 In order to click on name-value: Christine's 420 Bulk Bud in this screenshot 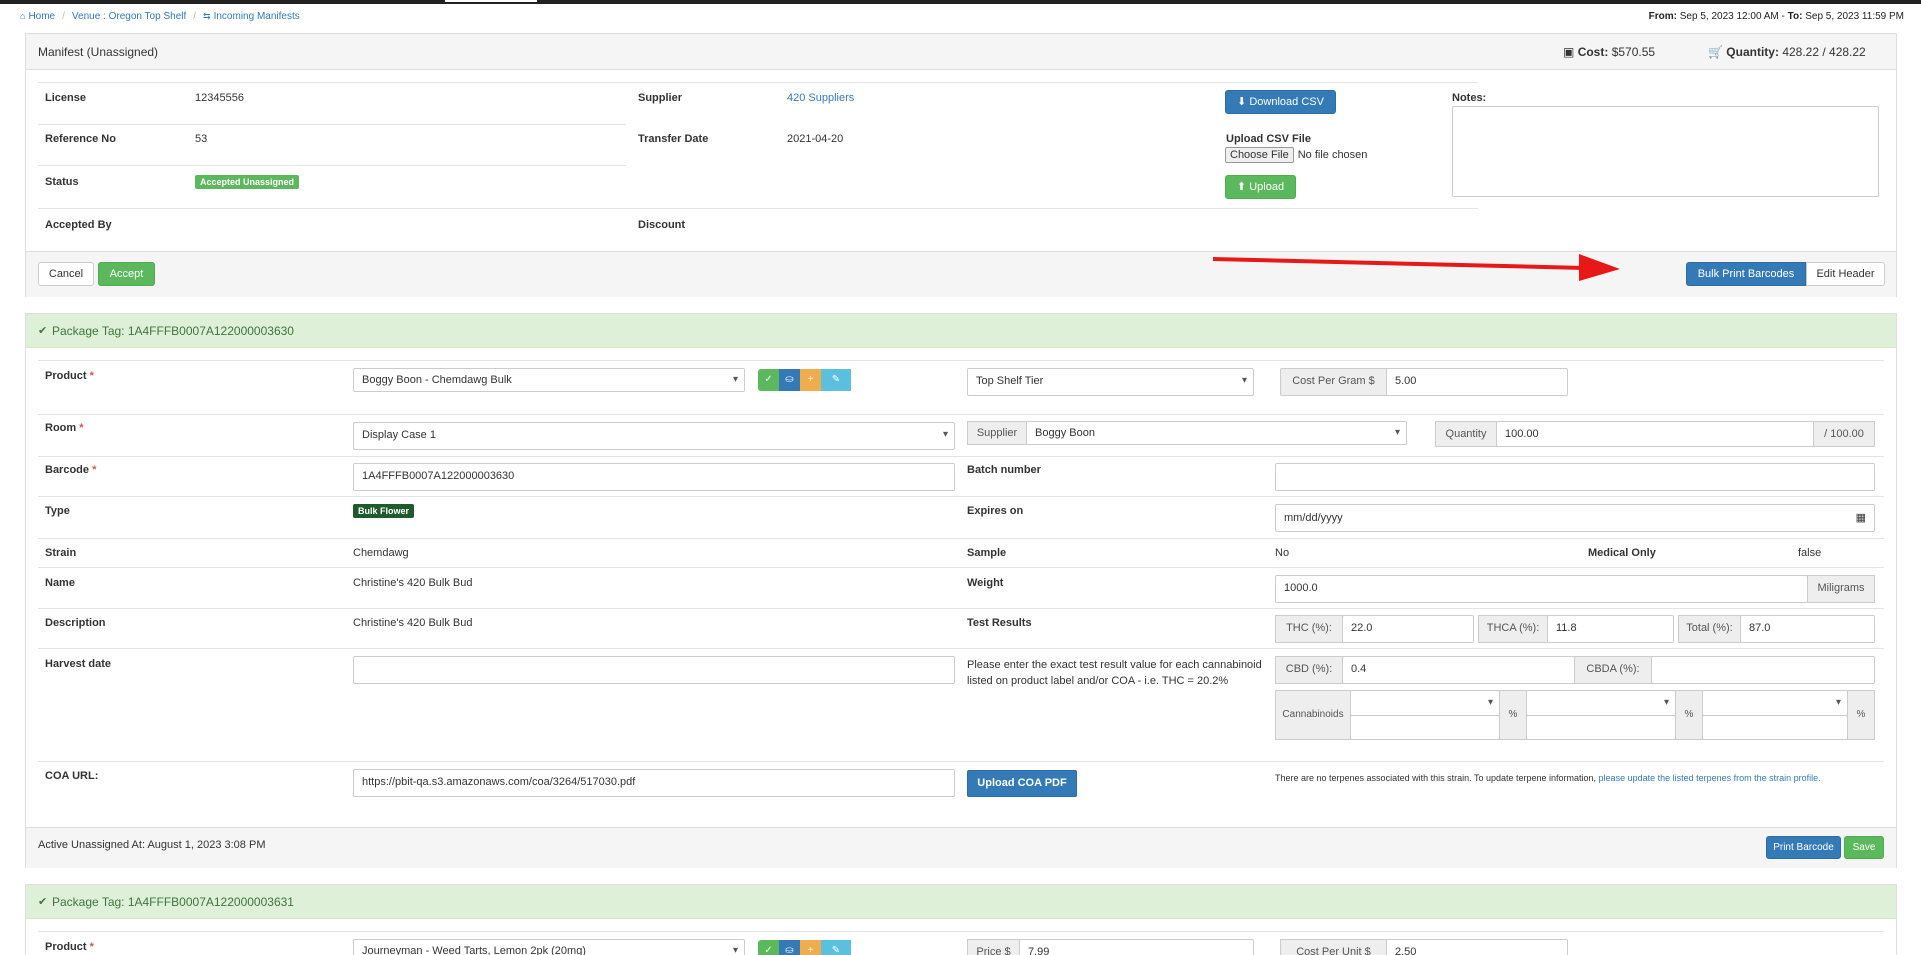, I will do `click(413, 583)`.